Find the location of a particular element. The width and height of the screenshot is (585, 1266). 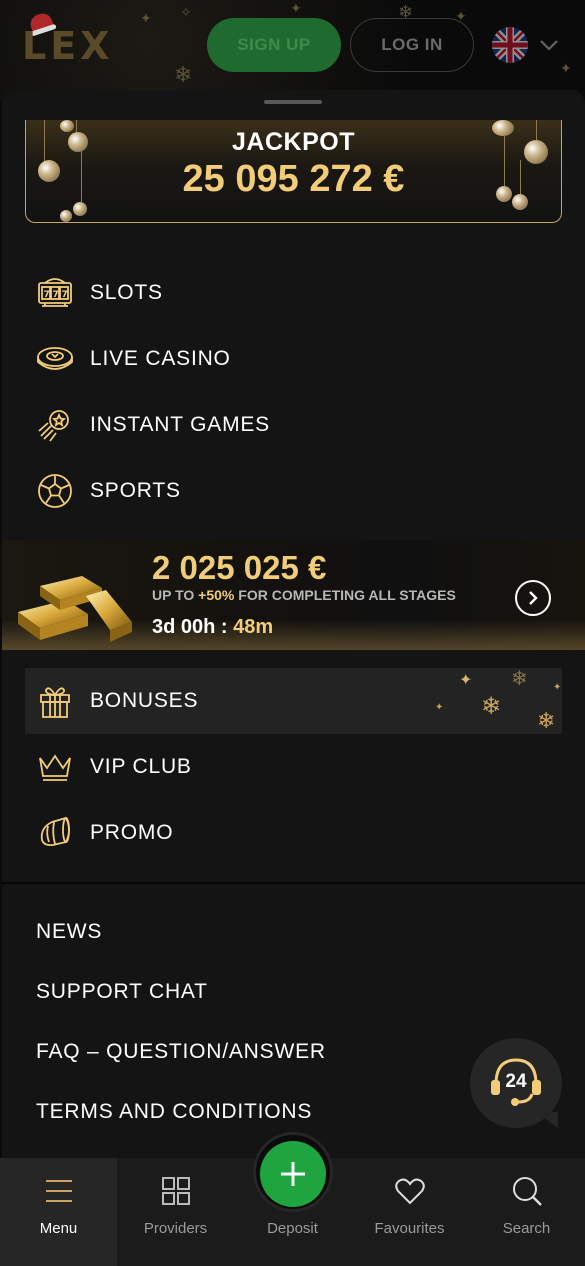

section-divider is located at coordinates (293, 883).